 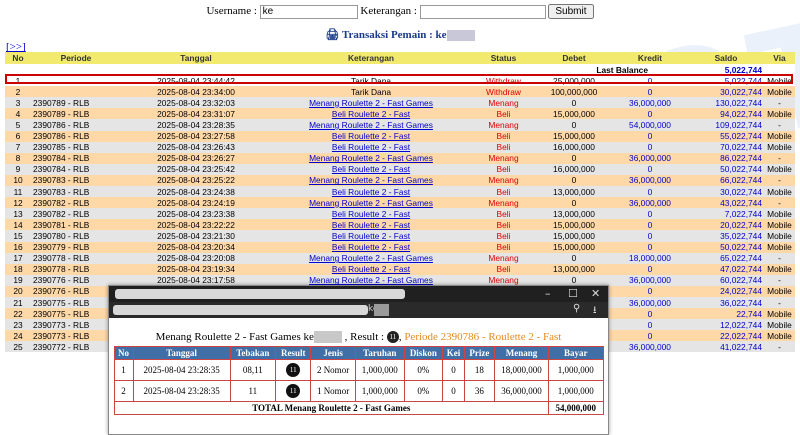 What do you see at coordinates (573, 293) in the screenshot?
I see `maximize-icon: ☐` at bounding box center [573, 293].